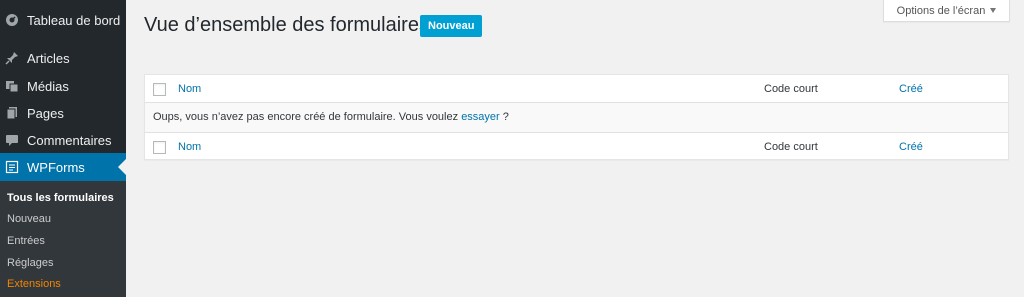 The height and width of the screenshot is (297, 1024). What do you see at coordinates (12, 20) in the screenshot?
I see `dashboard-icon` at bounding box center [12, 20].